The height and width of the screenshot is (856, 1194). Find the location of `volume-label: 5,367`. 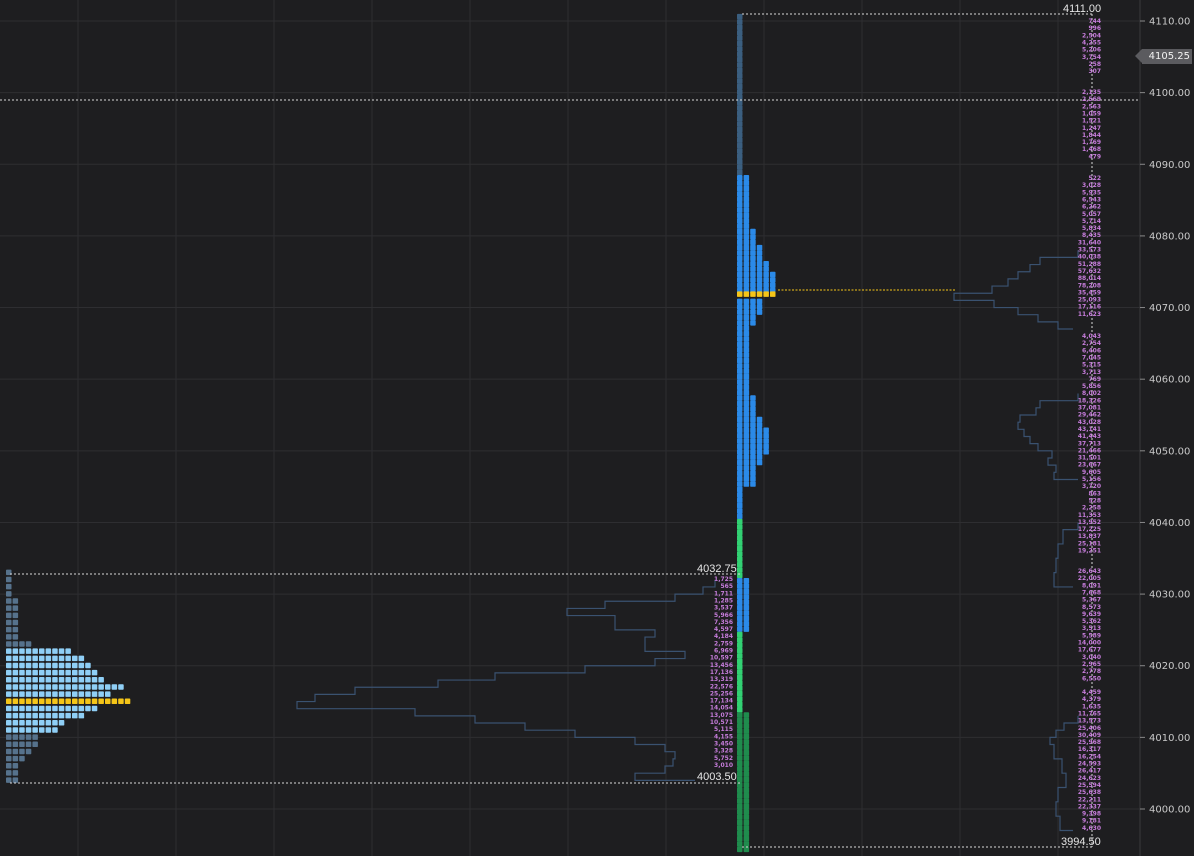

volume-label: 5,367 is located at coordinates (1091, 600).